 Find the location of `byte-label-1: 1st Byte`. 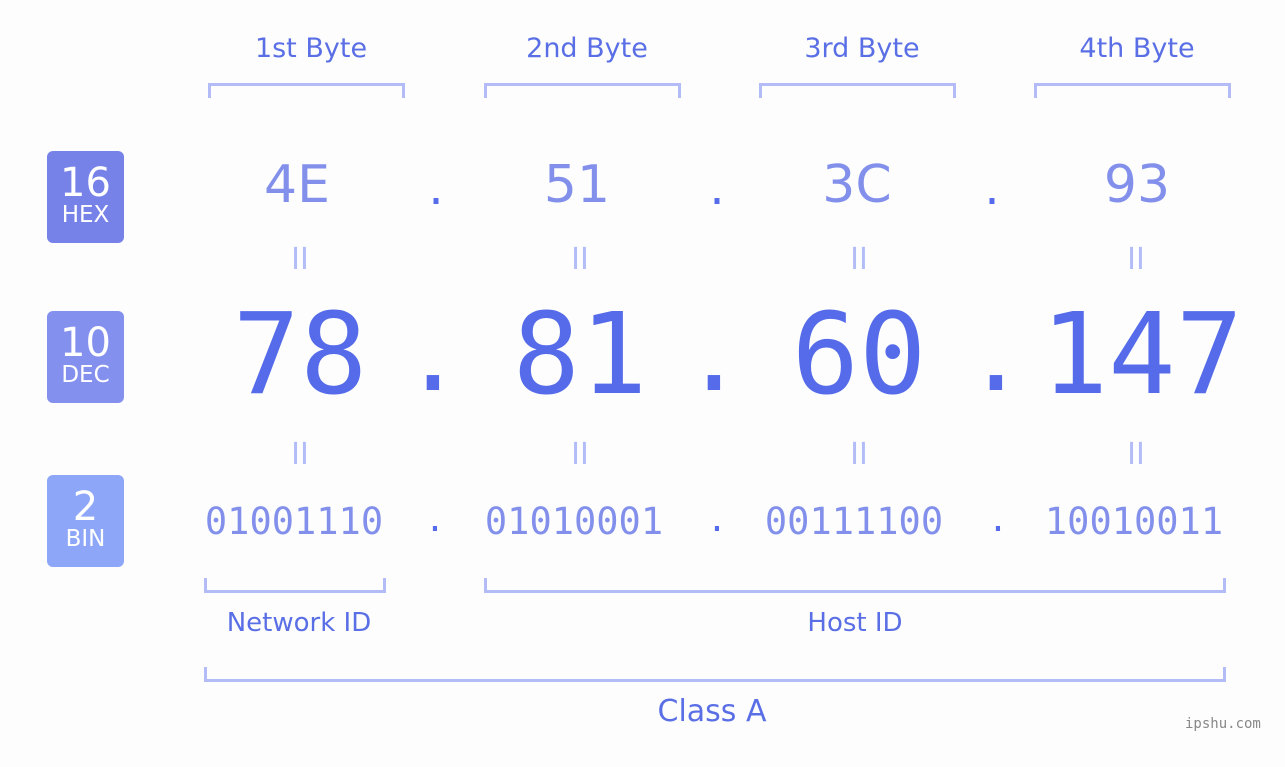

byte-label-1: 1st Byte is located at coordinates (311, 48).